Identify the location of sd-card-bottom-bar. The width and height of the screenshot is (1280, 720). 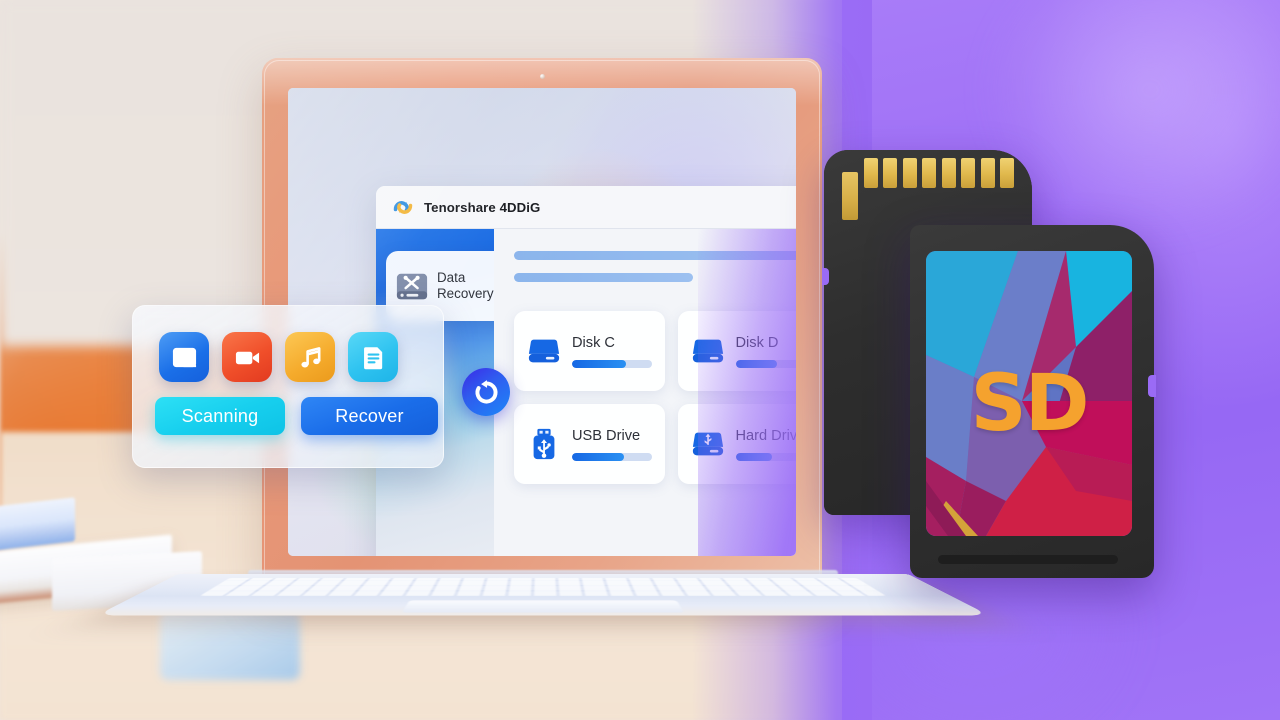
(1028, 559).